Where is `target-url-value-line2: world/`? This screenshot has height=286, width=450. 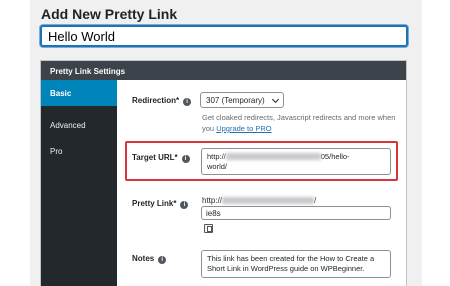 target-url-value-line2: world/ is located at coordinates (217, 166).